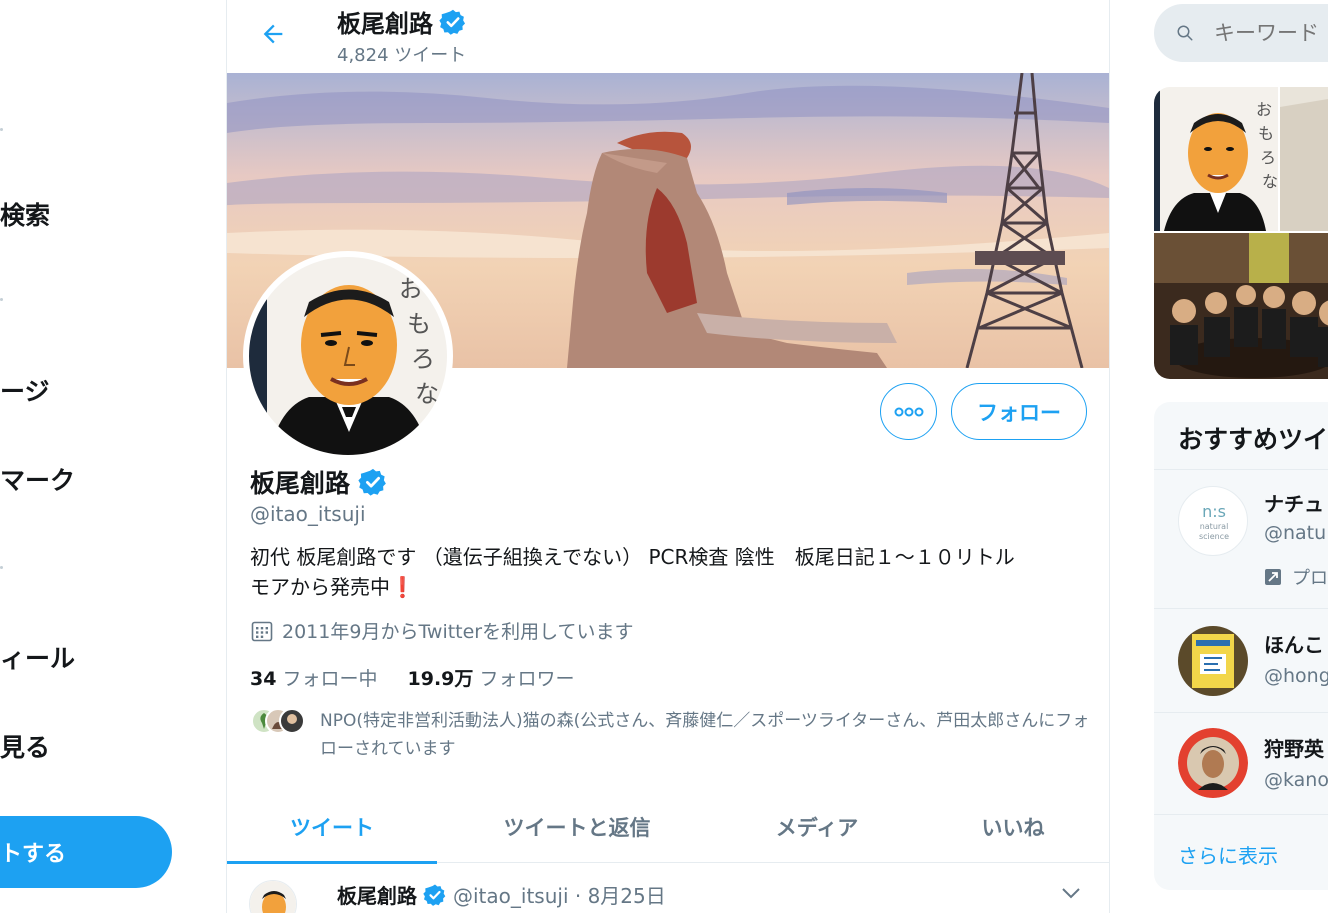  Describe the element at coordinates (577, 826) in the screenshot. I see `tab-tweets-and-replies: ツイートと返信` at that location.